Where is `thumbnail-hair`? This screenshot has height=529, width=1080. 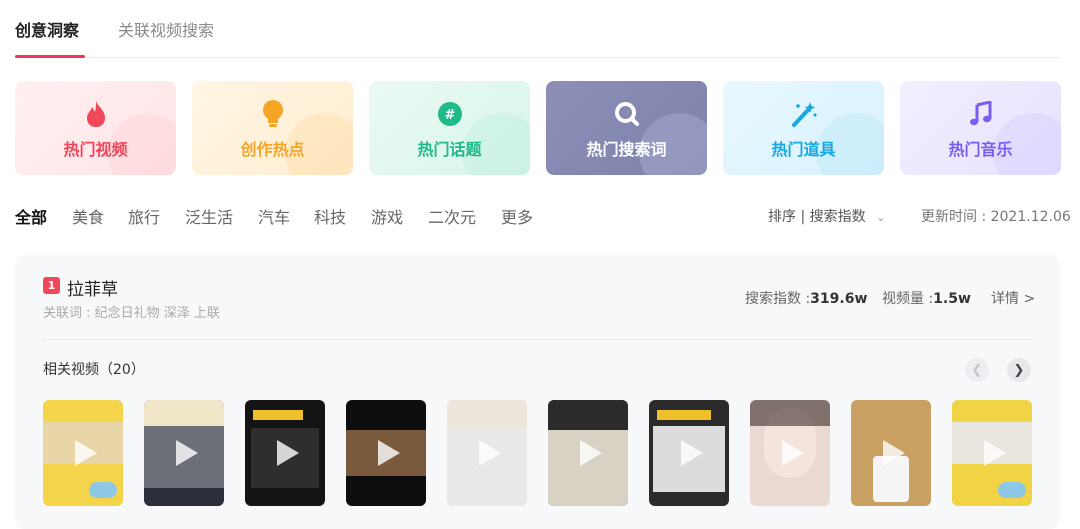
thumbnail-hair is located at coordinates (790, 413).